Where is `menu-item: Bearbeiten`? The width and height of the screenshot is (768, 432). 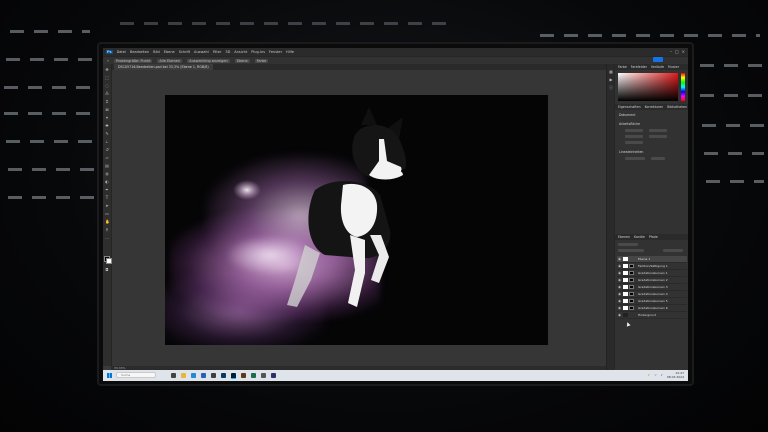
menu-item: Bearbeiten is located at coordinates (139, 52).